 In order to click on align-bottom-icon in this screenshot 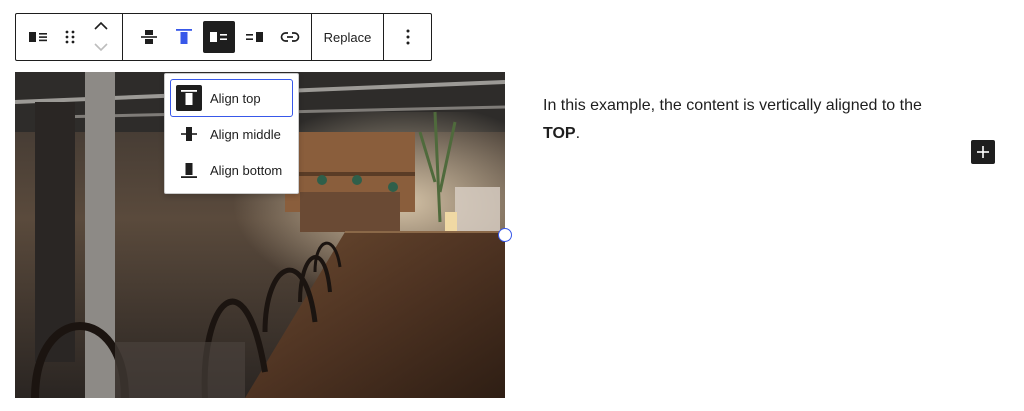, I will do `click(189, 170)`.